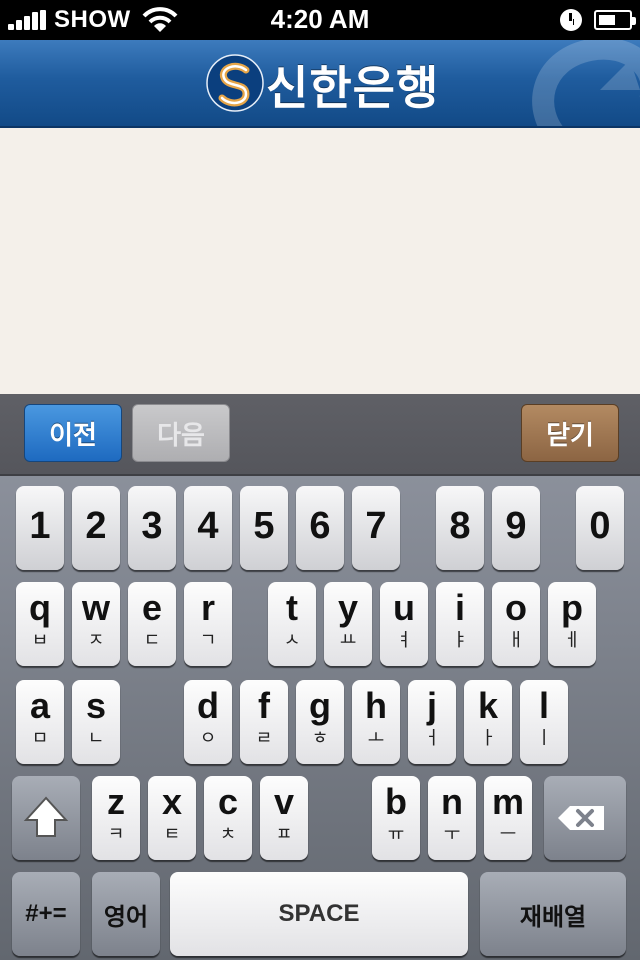  I want to click on close-button: 닫기, so click(570, 433).